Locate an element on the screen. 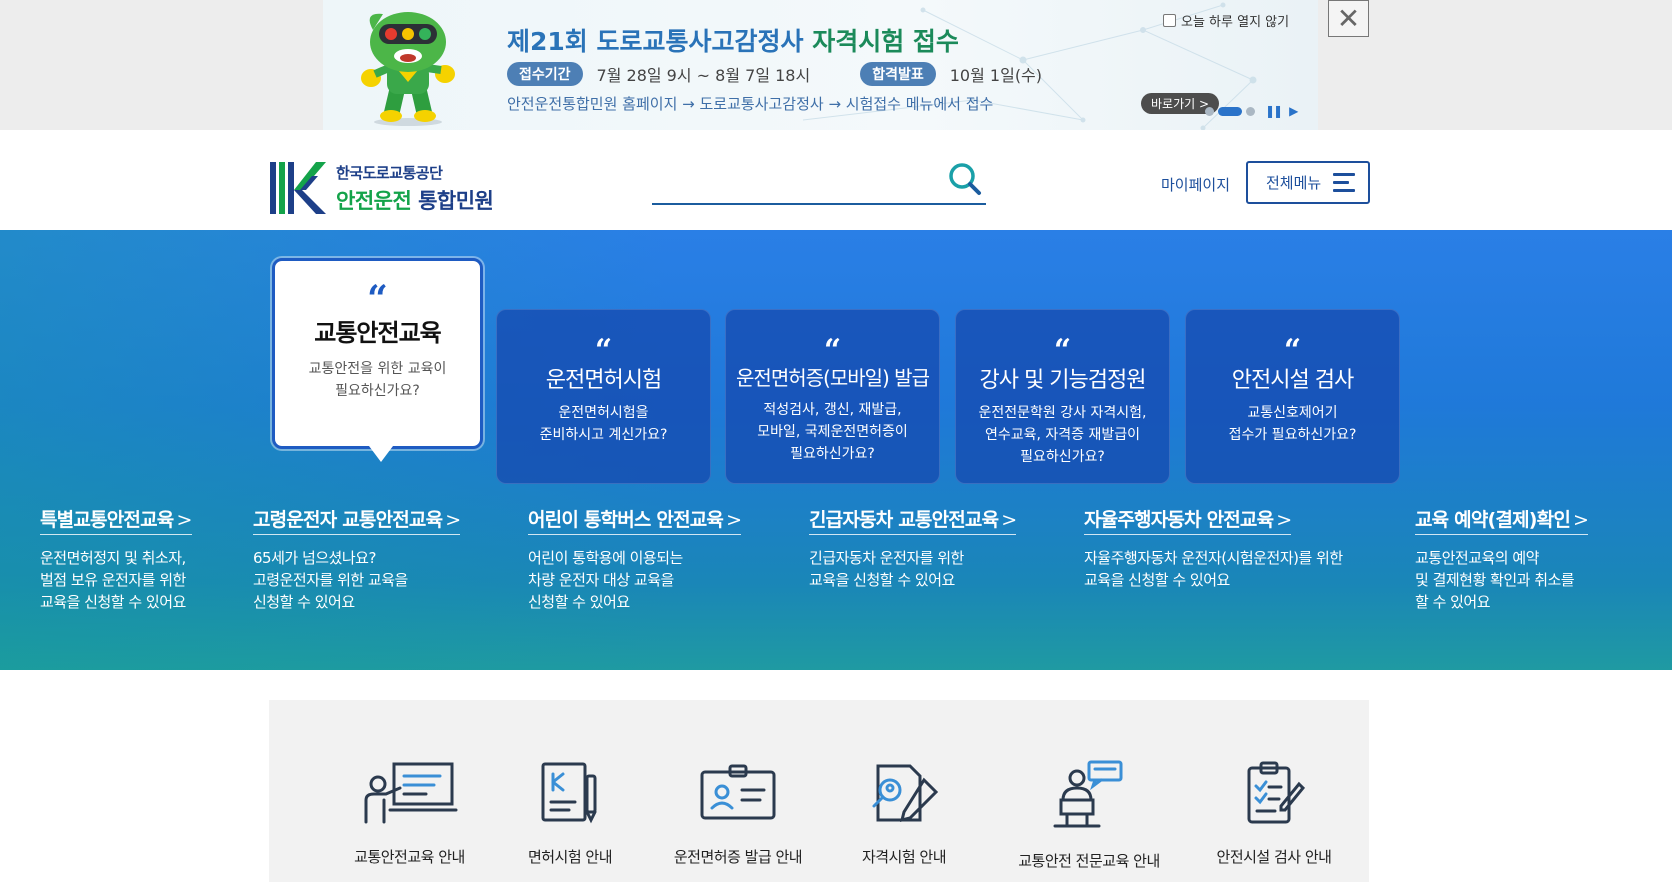  card-desc: 운전면허시험을 준비하시고 계신가요? is located at coordinates (603, 424).